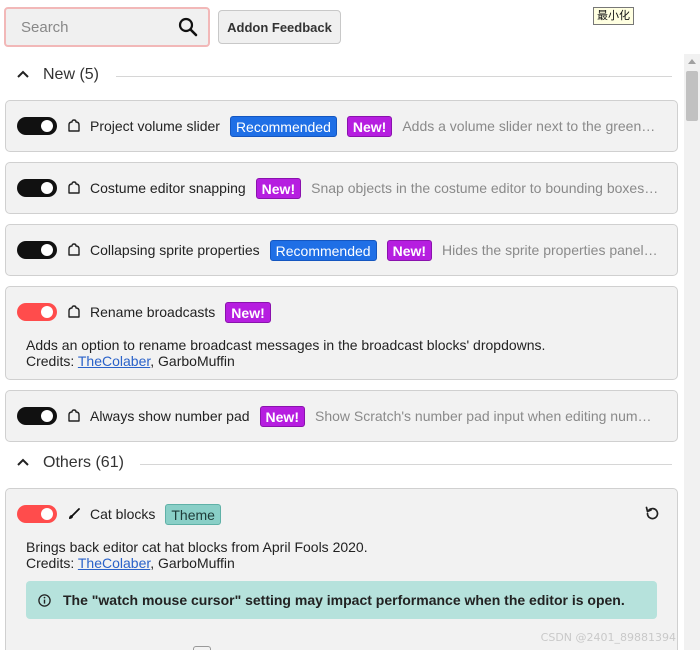 This screenshot has width=700, height=650. Describe the element at coordinates (608, 637) in the screenshot. I see `watermark: CSDN @2401_89881394` at that location.